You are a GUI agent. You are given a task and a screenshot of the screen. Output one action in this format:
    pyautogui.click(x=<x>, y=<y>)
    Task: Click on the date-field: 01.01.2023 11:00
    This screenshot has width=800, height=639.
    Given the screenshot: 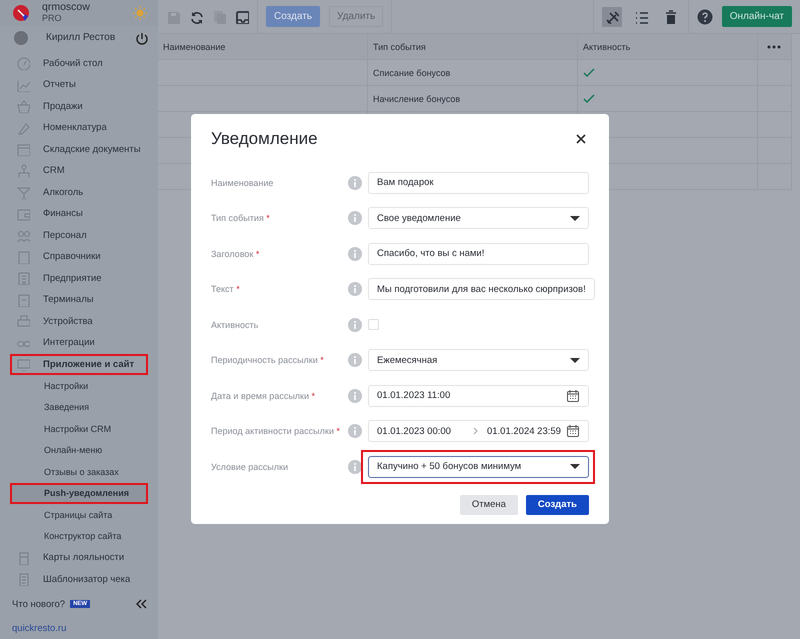 What is the action you would take?
    pyautogui.click(x=478, y=395)
    